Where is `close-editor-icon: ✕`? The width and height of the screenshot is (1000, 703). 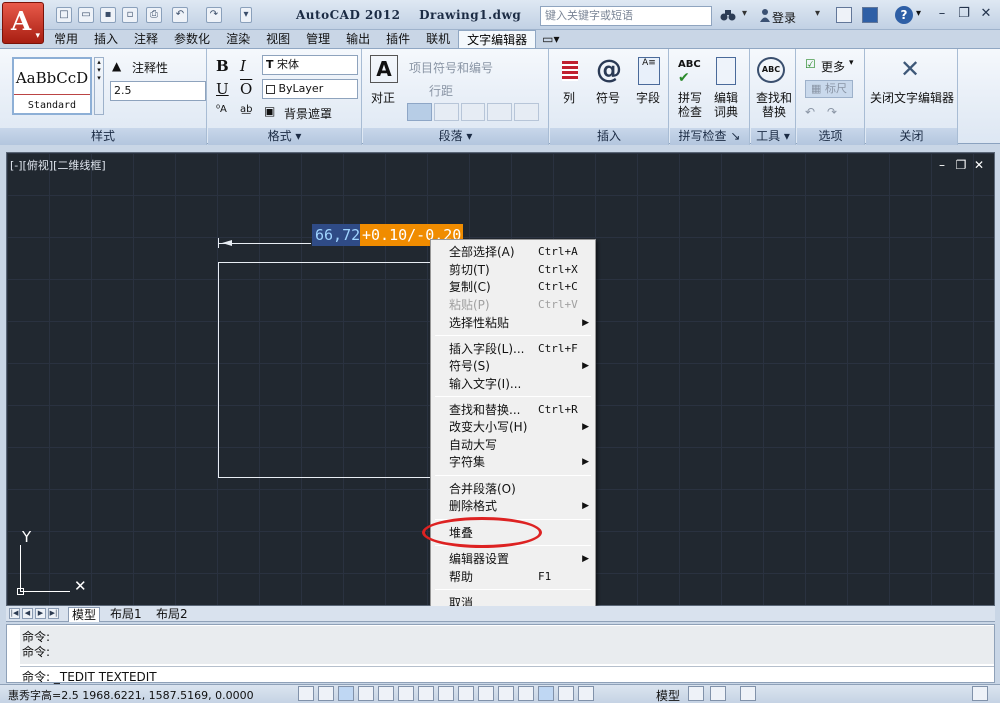
close-editor-icon: ✕ is located at coordinates (910, 69).